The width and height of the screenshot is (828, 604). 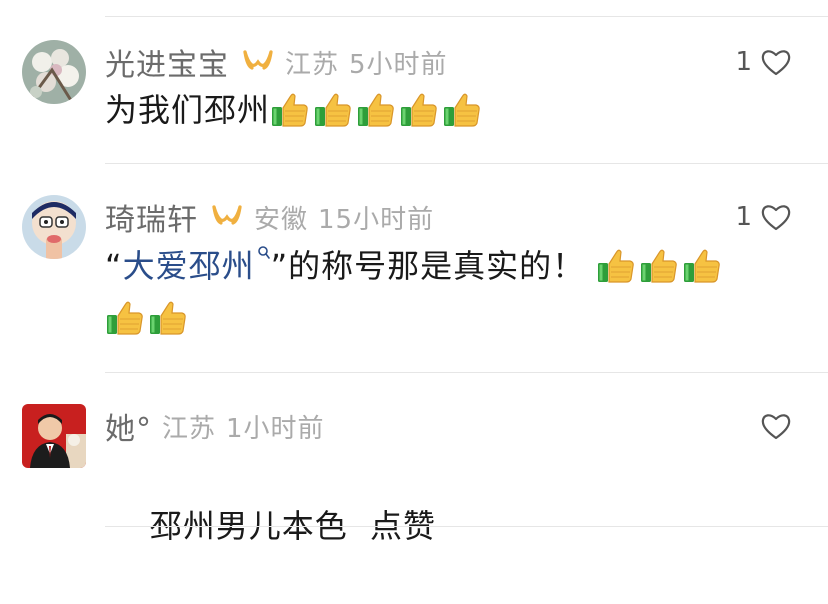 I want to click on comment-text: 为我们邳州, so click(x=441, y=110).